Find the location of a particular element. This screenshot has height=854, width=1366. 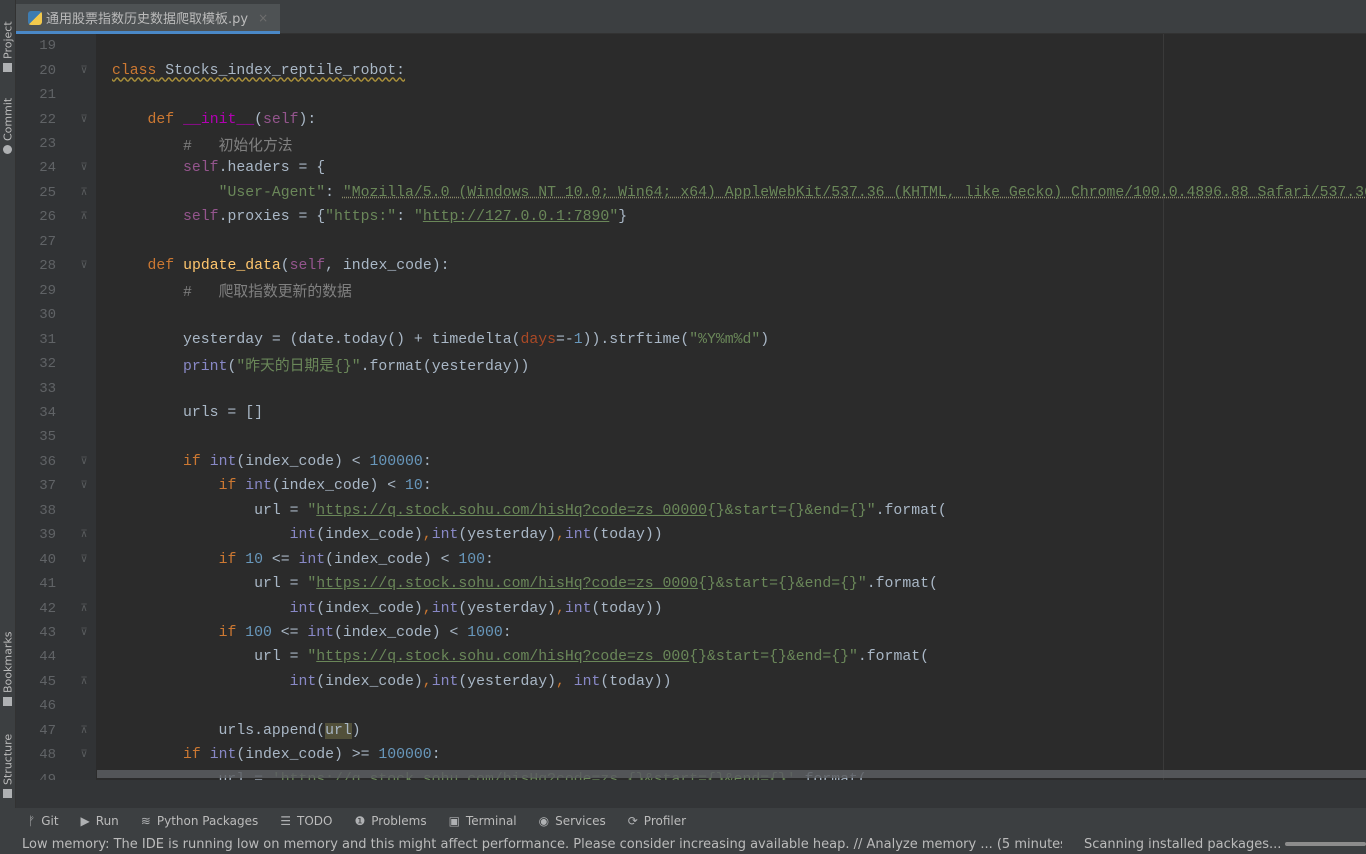

line-number: 46 is located at coordinates (47, 706).